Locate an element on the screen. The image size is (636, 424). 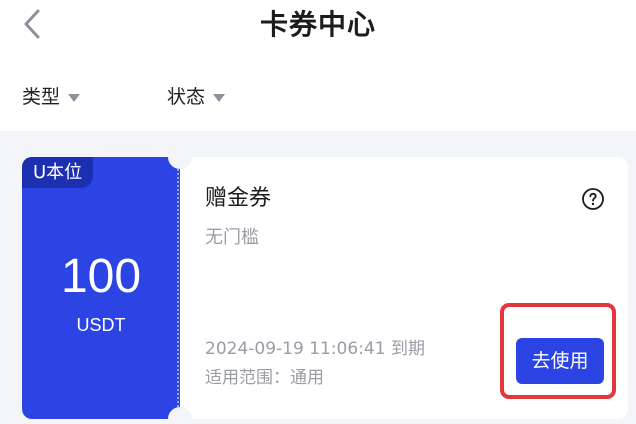
use-coupon-button: 去使用 is located at coordinates (560, 361).